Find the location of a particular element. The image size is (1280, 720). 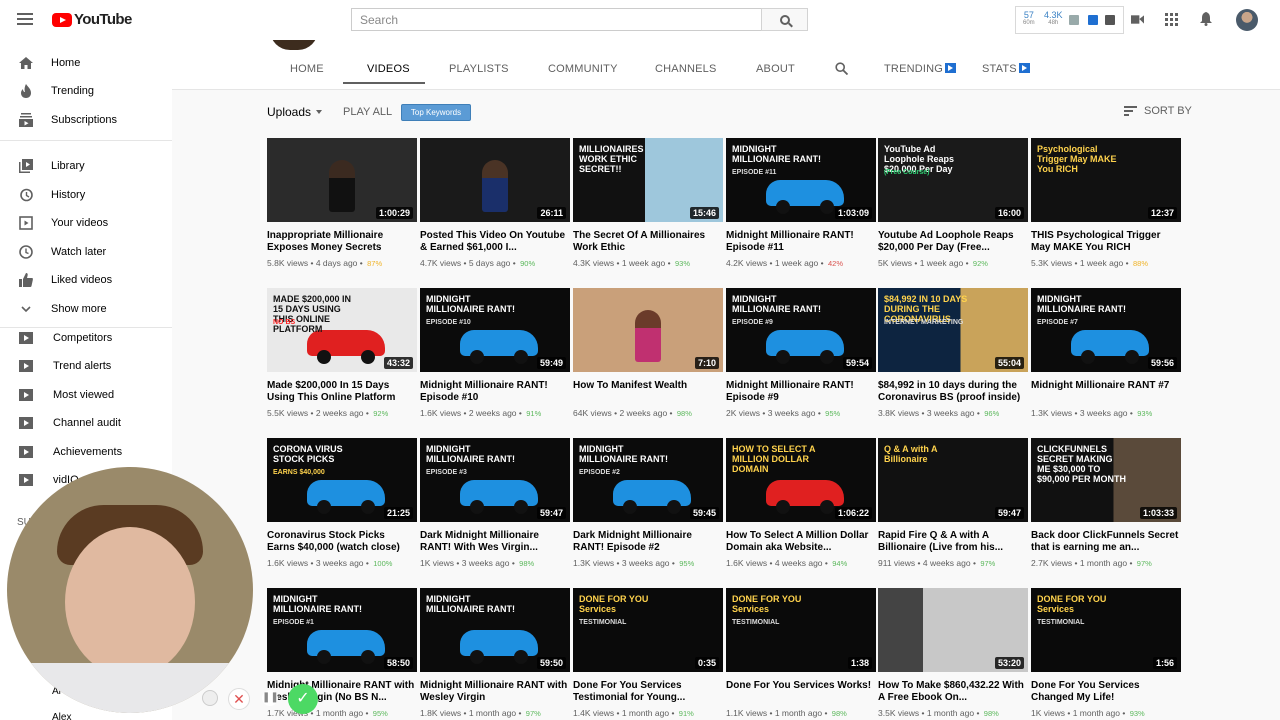

notifications-bell-icon is located at coordinates (1206, 19).